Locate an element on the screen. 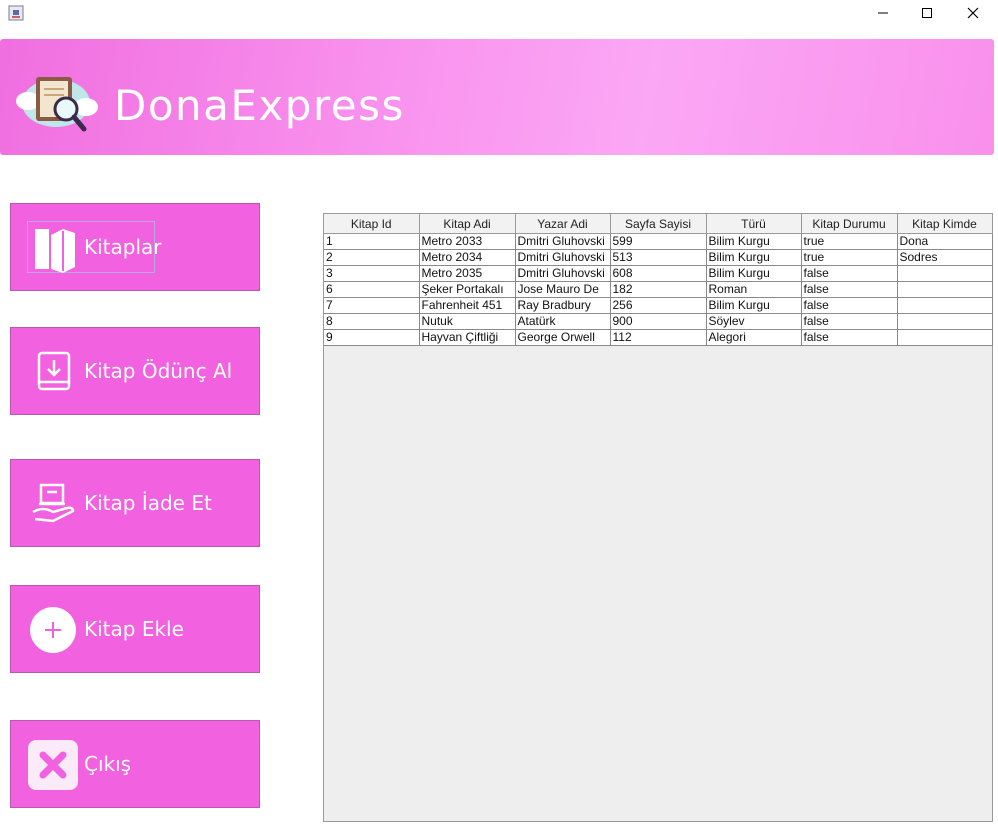  table-cell: George Orwell is located at coordinates (563, 337).